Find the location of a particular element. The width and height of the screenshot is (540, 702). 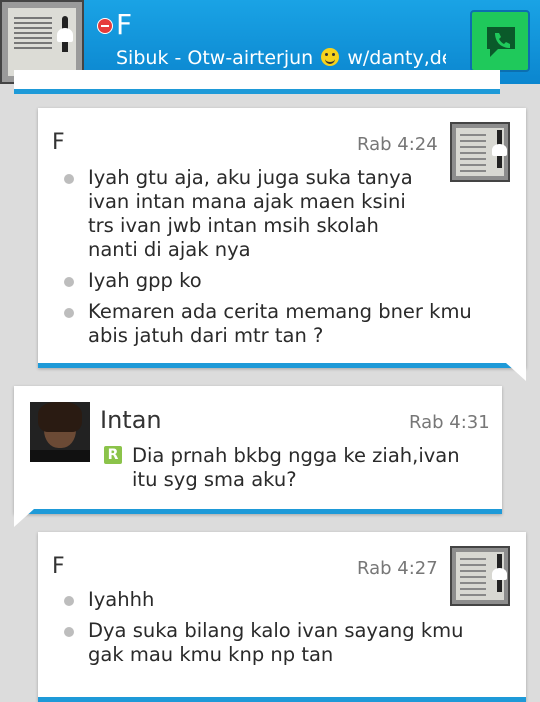

phone-chat-icon is located at coordinates (501, 42).